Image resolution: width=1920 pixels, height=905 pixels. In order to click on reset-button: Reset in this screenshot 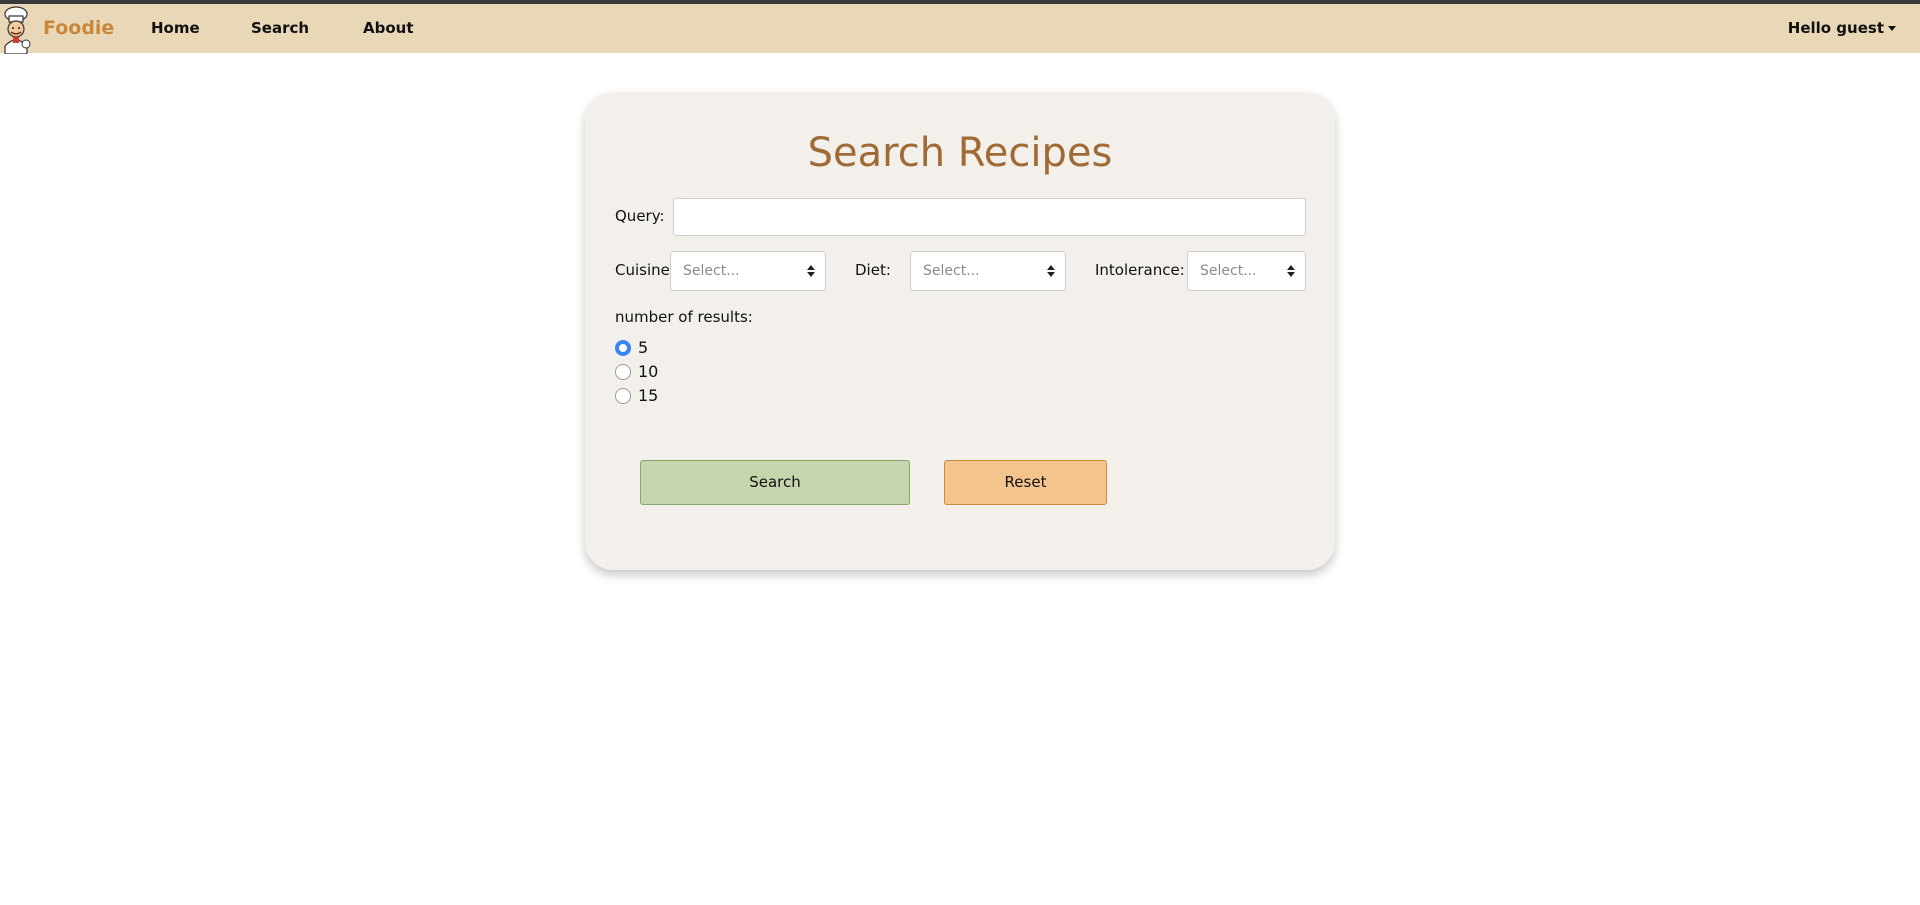, I will do `click(1025, 482)`.